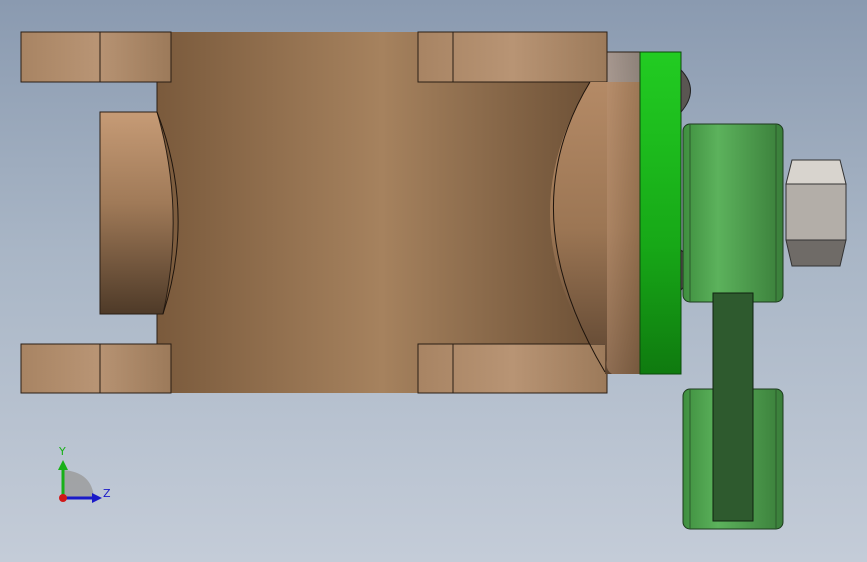 Image resolution: width=867 pixels, height=562 pixels. I want to click on z-axis-label: Z, so click(107, 493).